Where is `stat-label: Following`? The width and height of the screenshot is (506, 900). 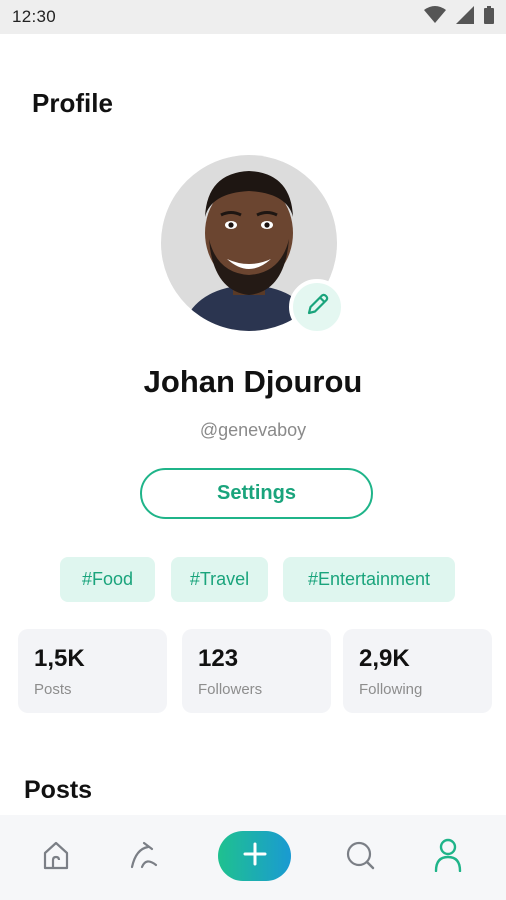
stat-label: Following is located at coordinates (391, 689).